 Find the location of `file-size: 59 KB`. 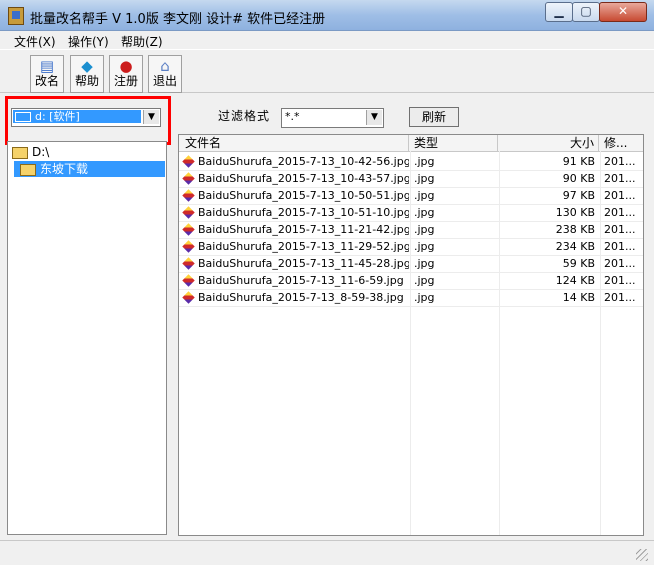

file-size: 59 KB is located at coordinates (578, 263).